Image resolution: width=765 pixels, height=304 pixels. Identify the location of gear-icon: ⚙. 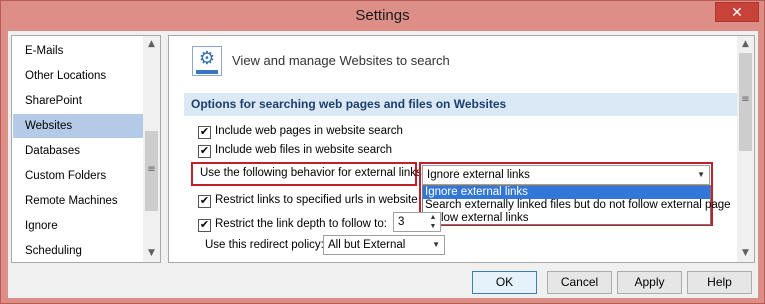
(207, 58).